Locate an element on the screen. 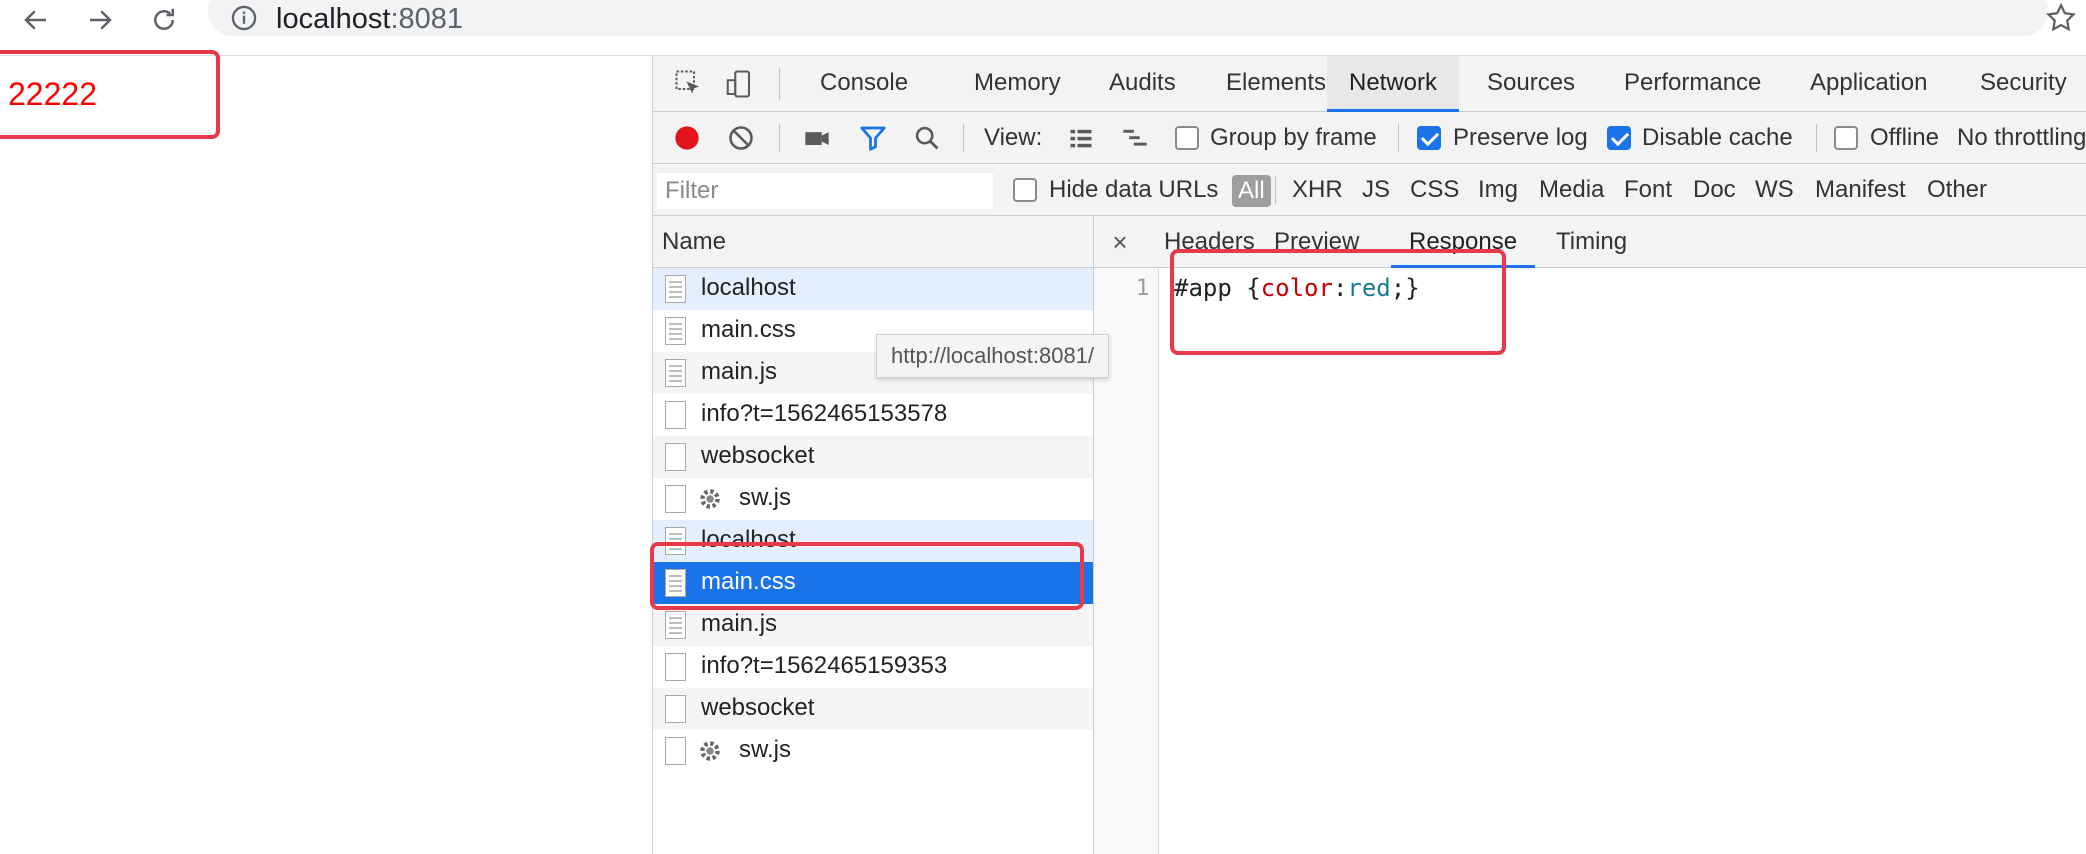 The height and width of the screenshot is (854, 2086). inspect-element-button is located at coordinates (689, 84).